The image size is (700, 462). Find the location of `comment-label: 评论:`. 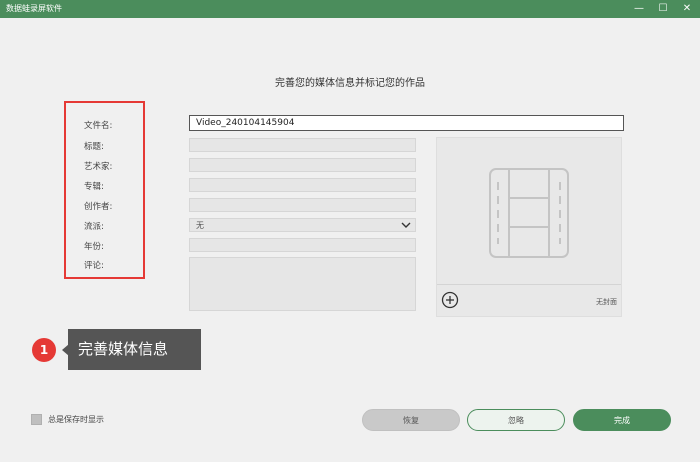

comment-label: 评论: is located at coordinates (94, 266).